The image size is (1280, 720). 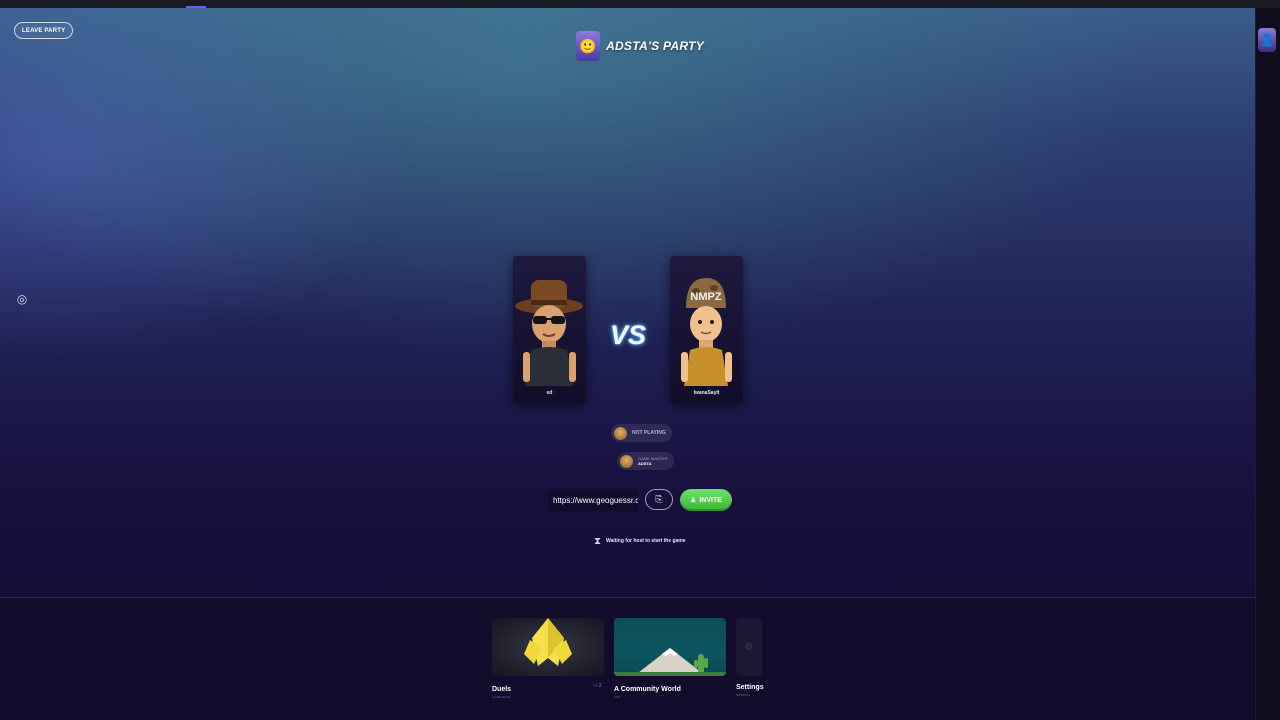 I want to click on gear-icon: ⚙, so click(x=749, y=647).